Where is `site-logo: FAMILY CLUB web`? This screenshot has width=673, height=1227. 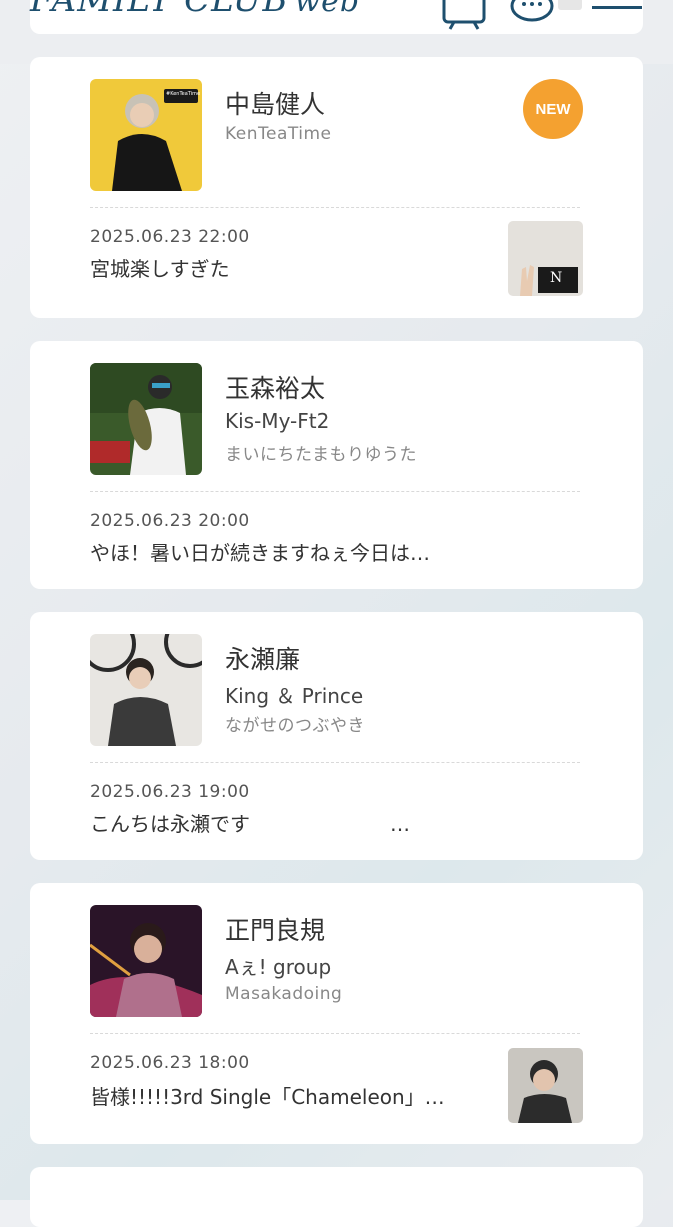
site-logo: FAMILY CLUB web is located at coordinates (195, 10).